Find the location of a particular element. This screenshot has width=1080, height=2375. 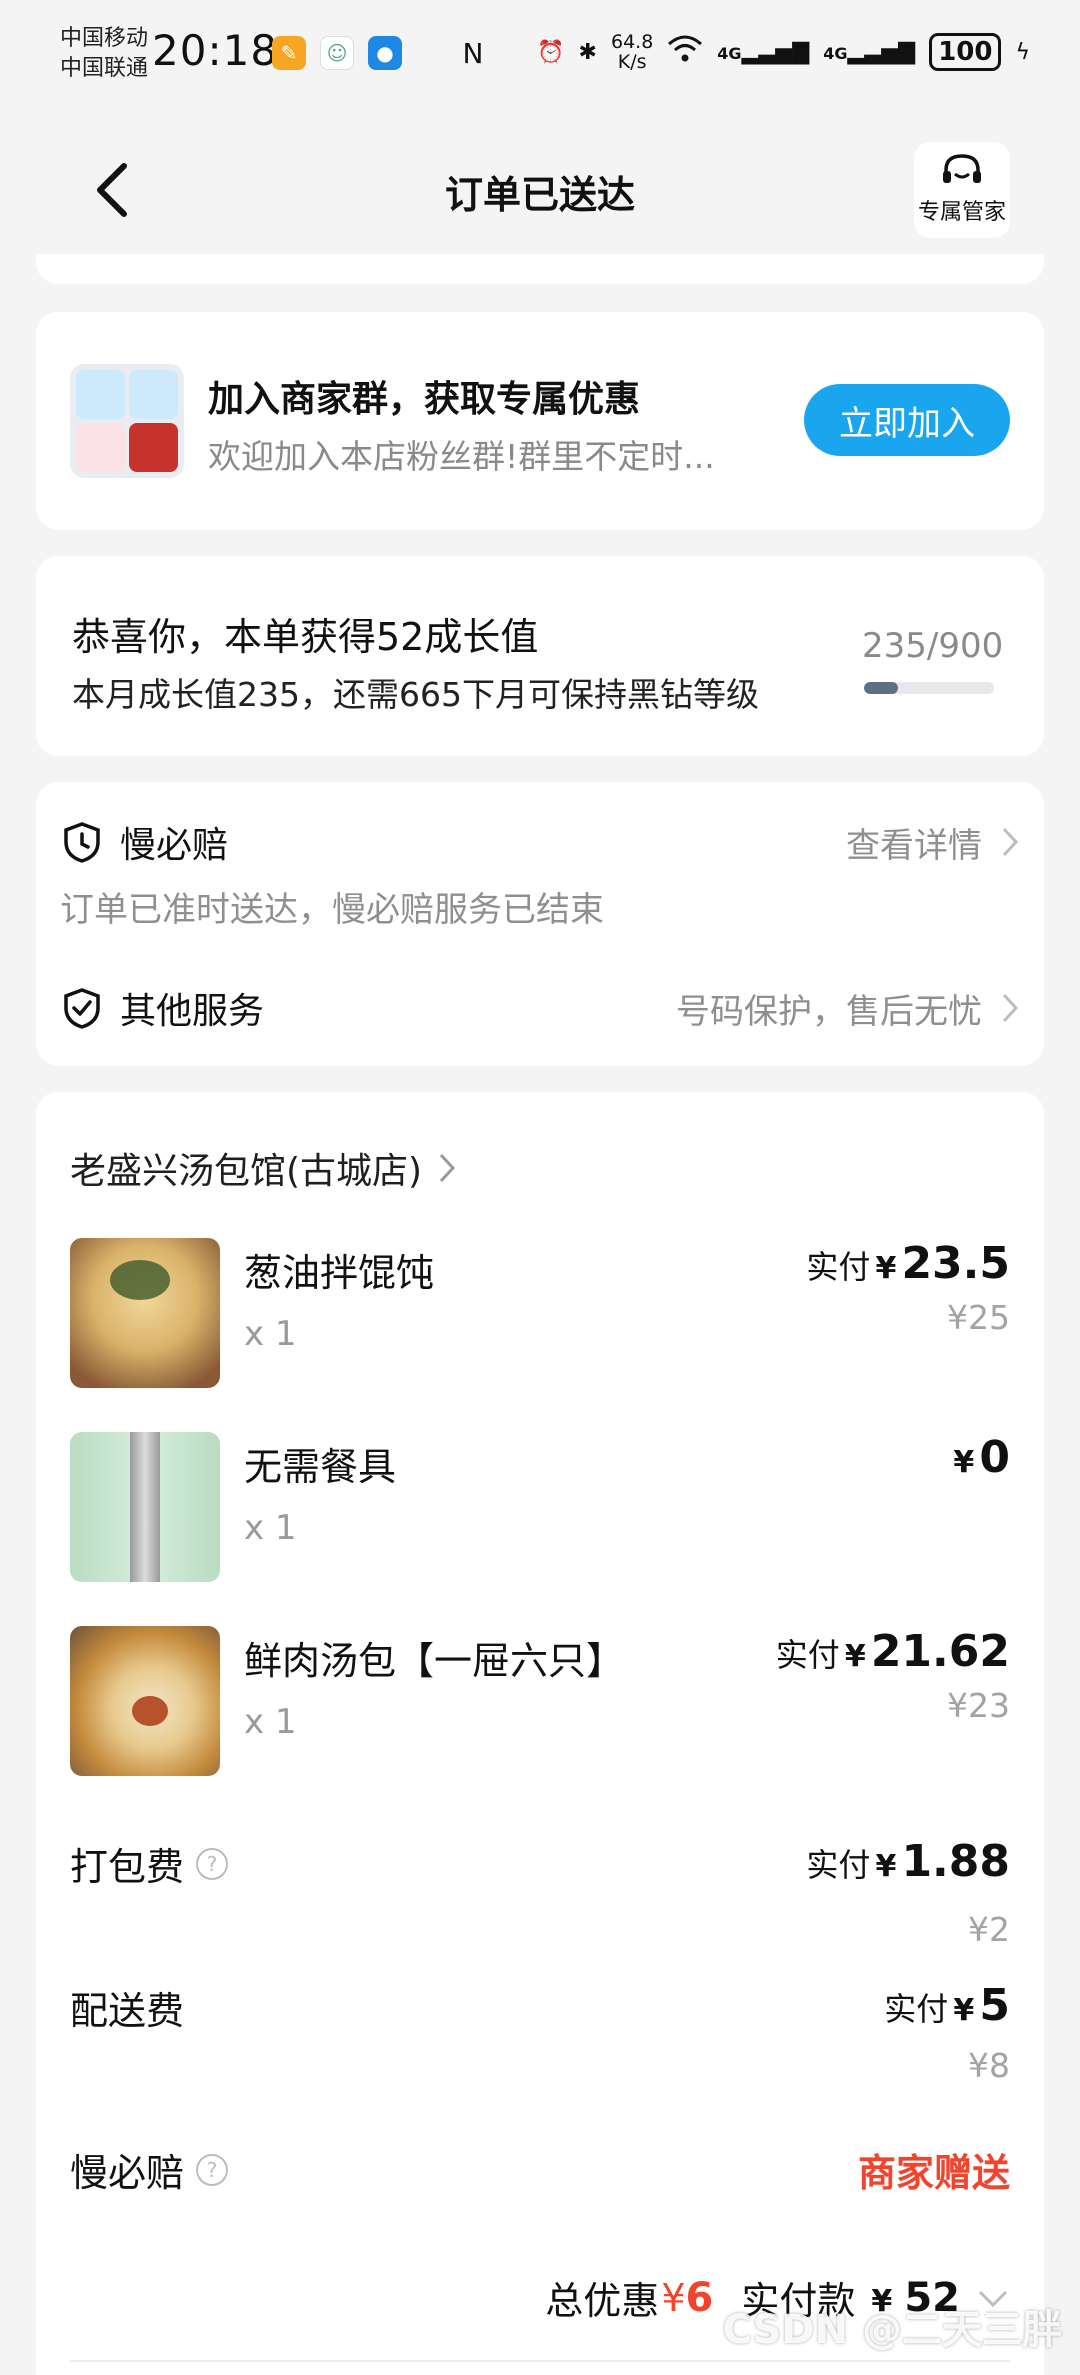

app-notification-icon: ☺ is located at coordinates (337, 53).